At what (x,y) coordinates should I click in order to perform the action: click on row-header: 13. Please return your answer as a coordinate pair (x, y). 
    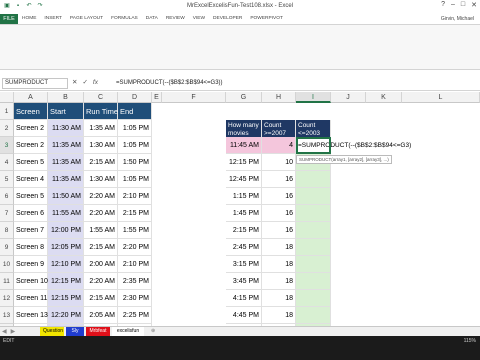
    Looking at the image, I should click on (7, 315).